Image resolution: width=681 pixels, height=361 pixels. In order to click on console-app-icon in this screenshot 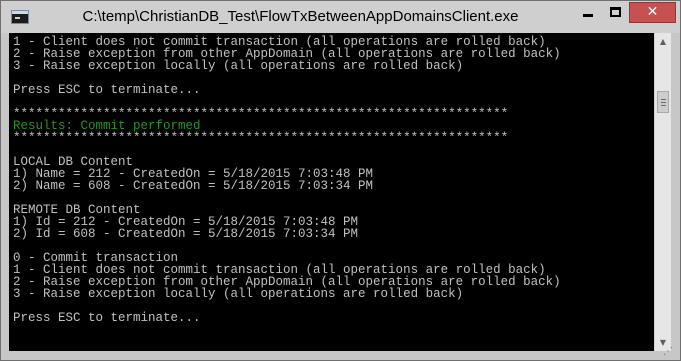, I will do `click(20, 17)`.